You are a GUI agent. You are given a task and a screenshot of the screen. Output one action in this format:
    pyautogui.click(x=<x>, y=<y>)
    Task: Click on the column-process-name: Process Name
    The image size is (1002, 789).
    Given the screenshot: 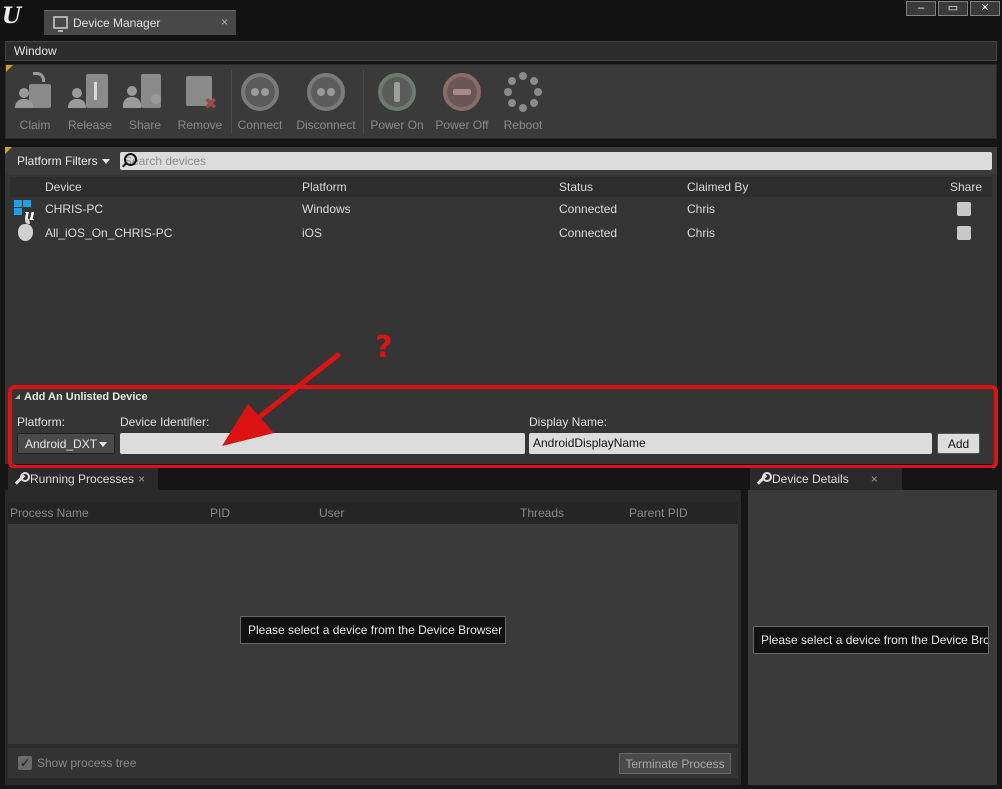 What is the action you would take?
    pyautogui.click(x=49, y=513)
    